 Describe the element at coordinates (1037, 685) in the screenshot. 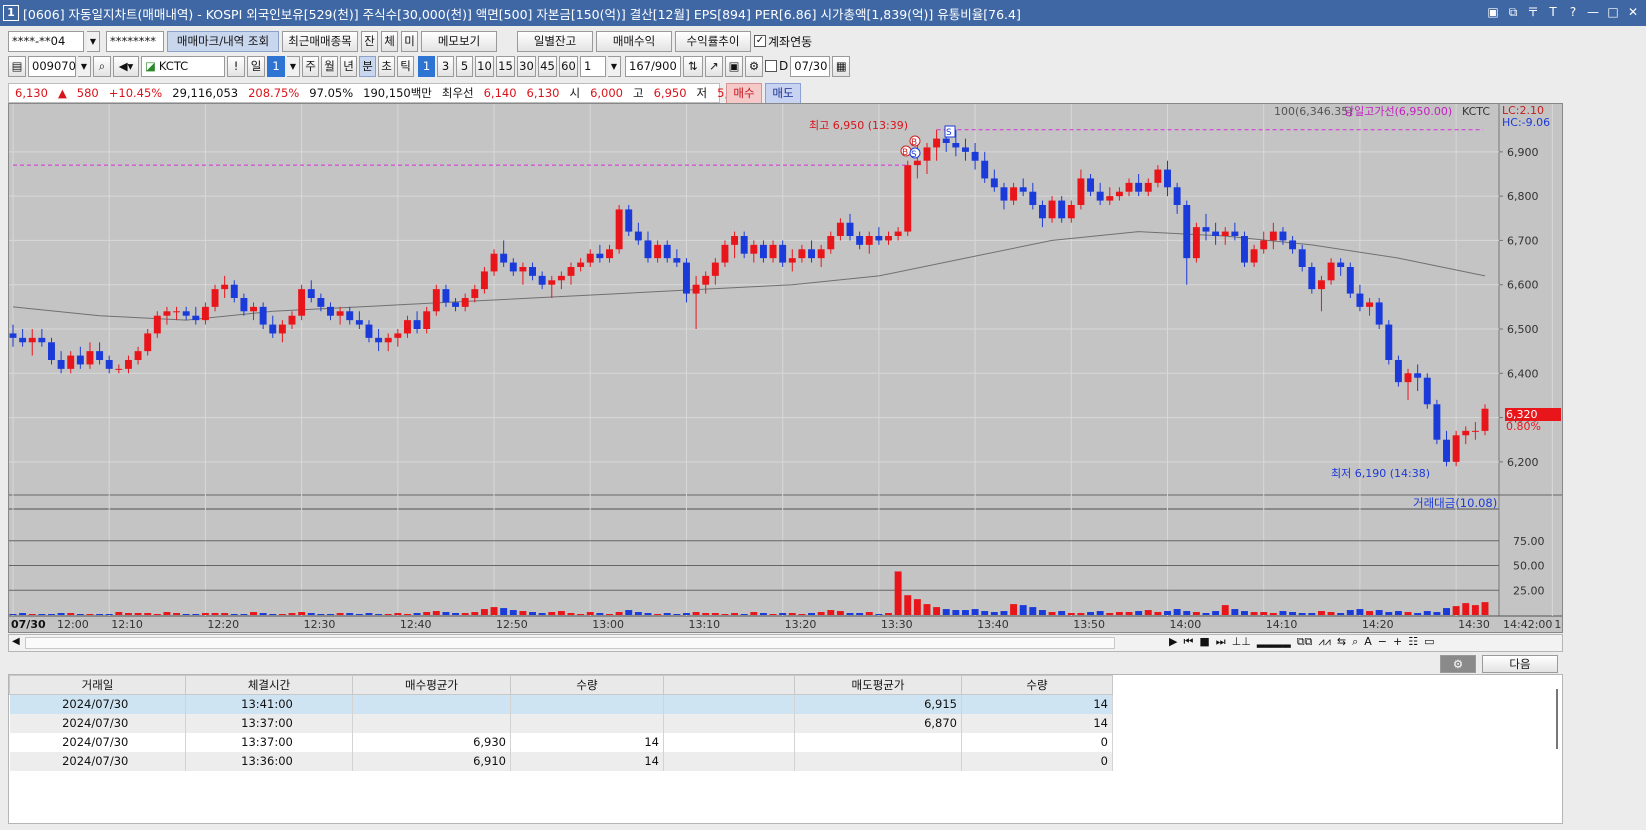

I see `col-sell-qty: 수량` at that location.